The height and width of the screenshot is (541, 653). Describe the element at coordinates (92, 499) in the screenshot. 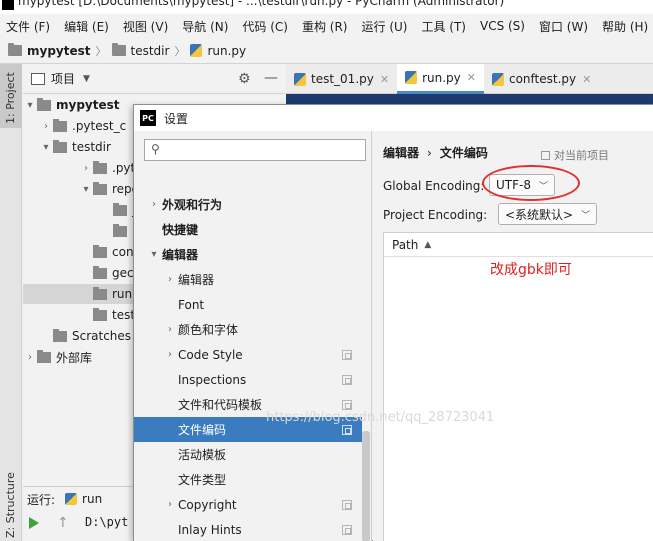

I see `run-tab: run` at that location.